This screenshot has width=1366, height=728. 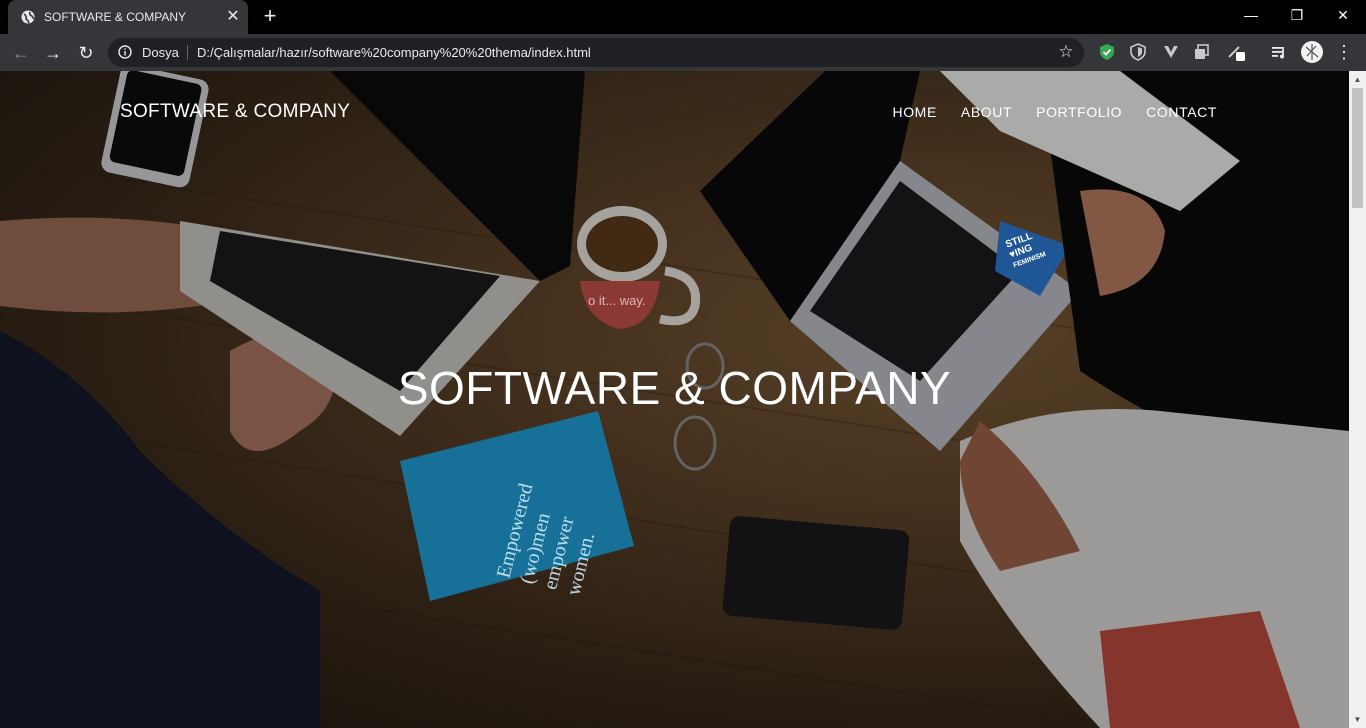 What do you see at coordinates (1357, 148) in the screenshot?
I see `scrollbar-thumb` at bounding box center [1357, 148].